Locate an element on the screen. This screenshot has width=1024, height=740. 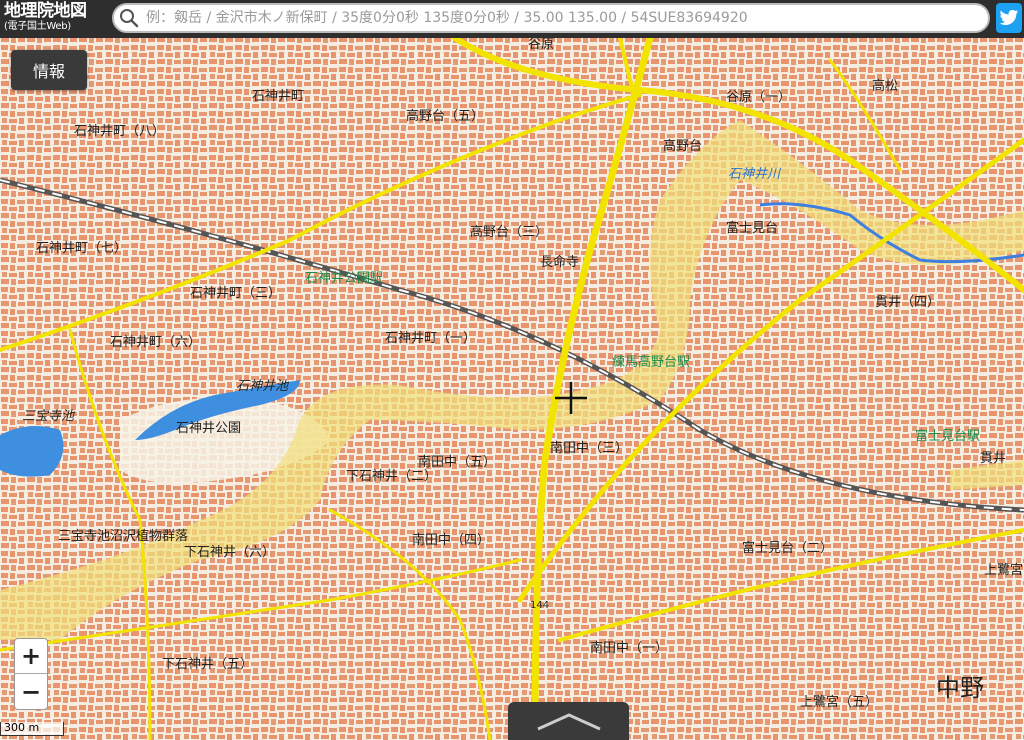
map-label: 石神井公園 is located at coordinates (208, 428).